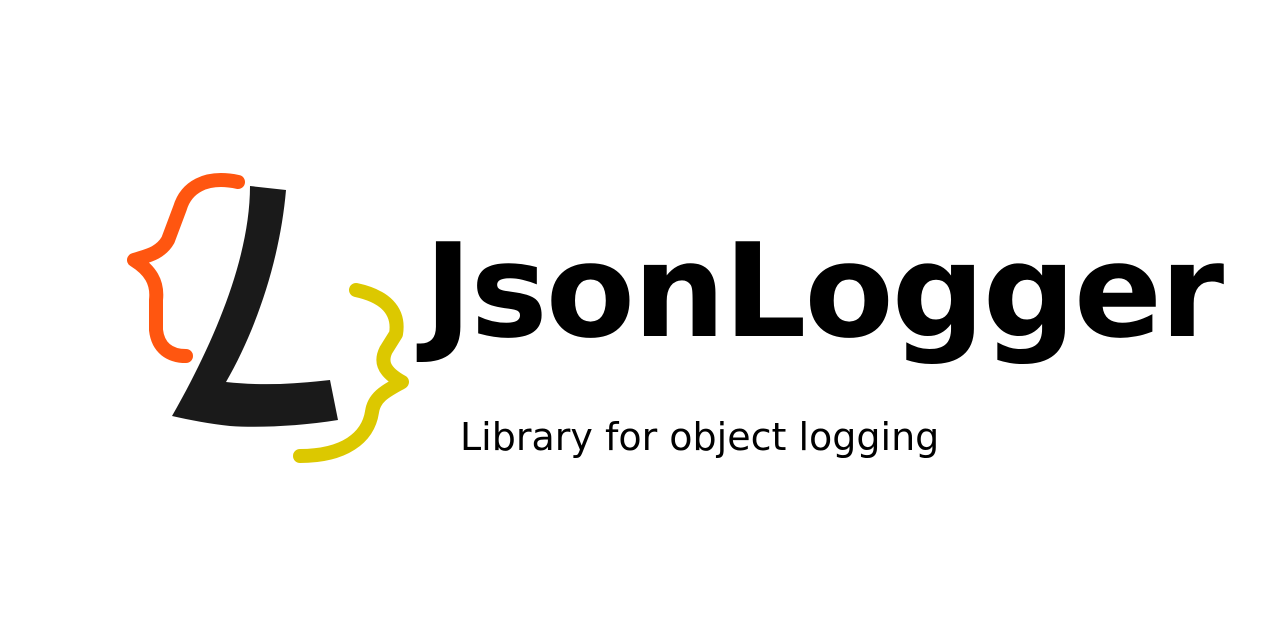 Image resolution: width=1280 pixels, height=640 pixels. I want to click on brand-tagline: Library for object logging, so click(700, 437).